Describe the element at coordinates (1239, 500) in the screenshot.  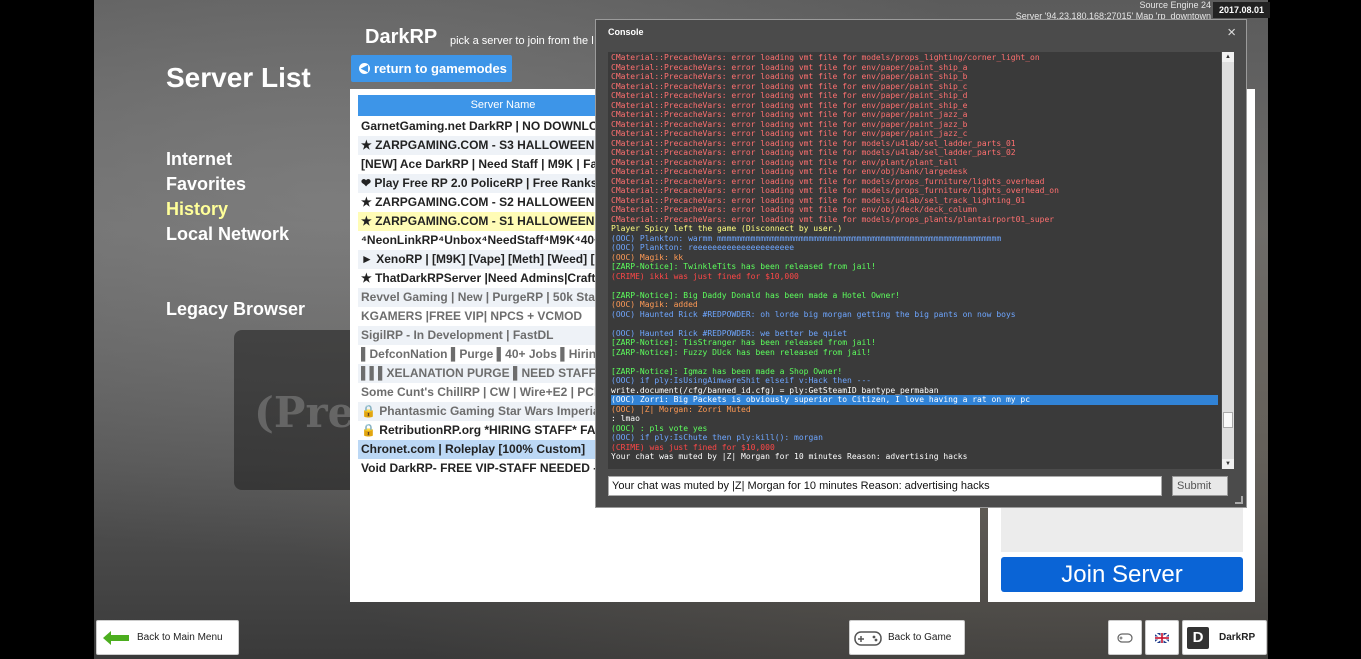
I see `resize-grip-icon` at that location.